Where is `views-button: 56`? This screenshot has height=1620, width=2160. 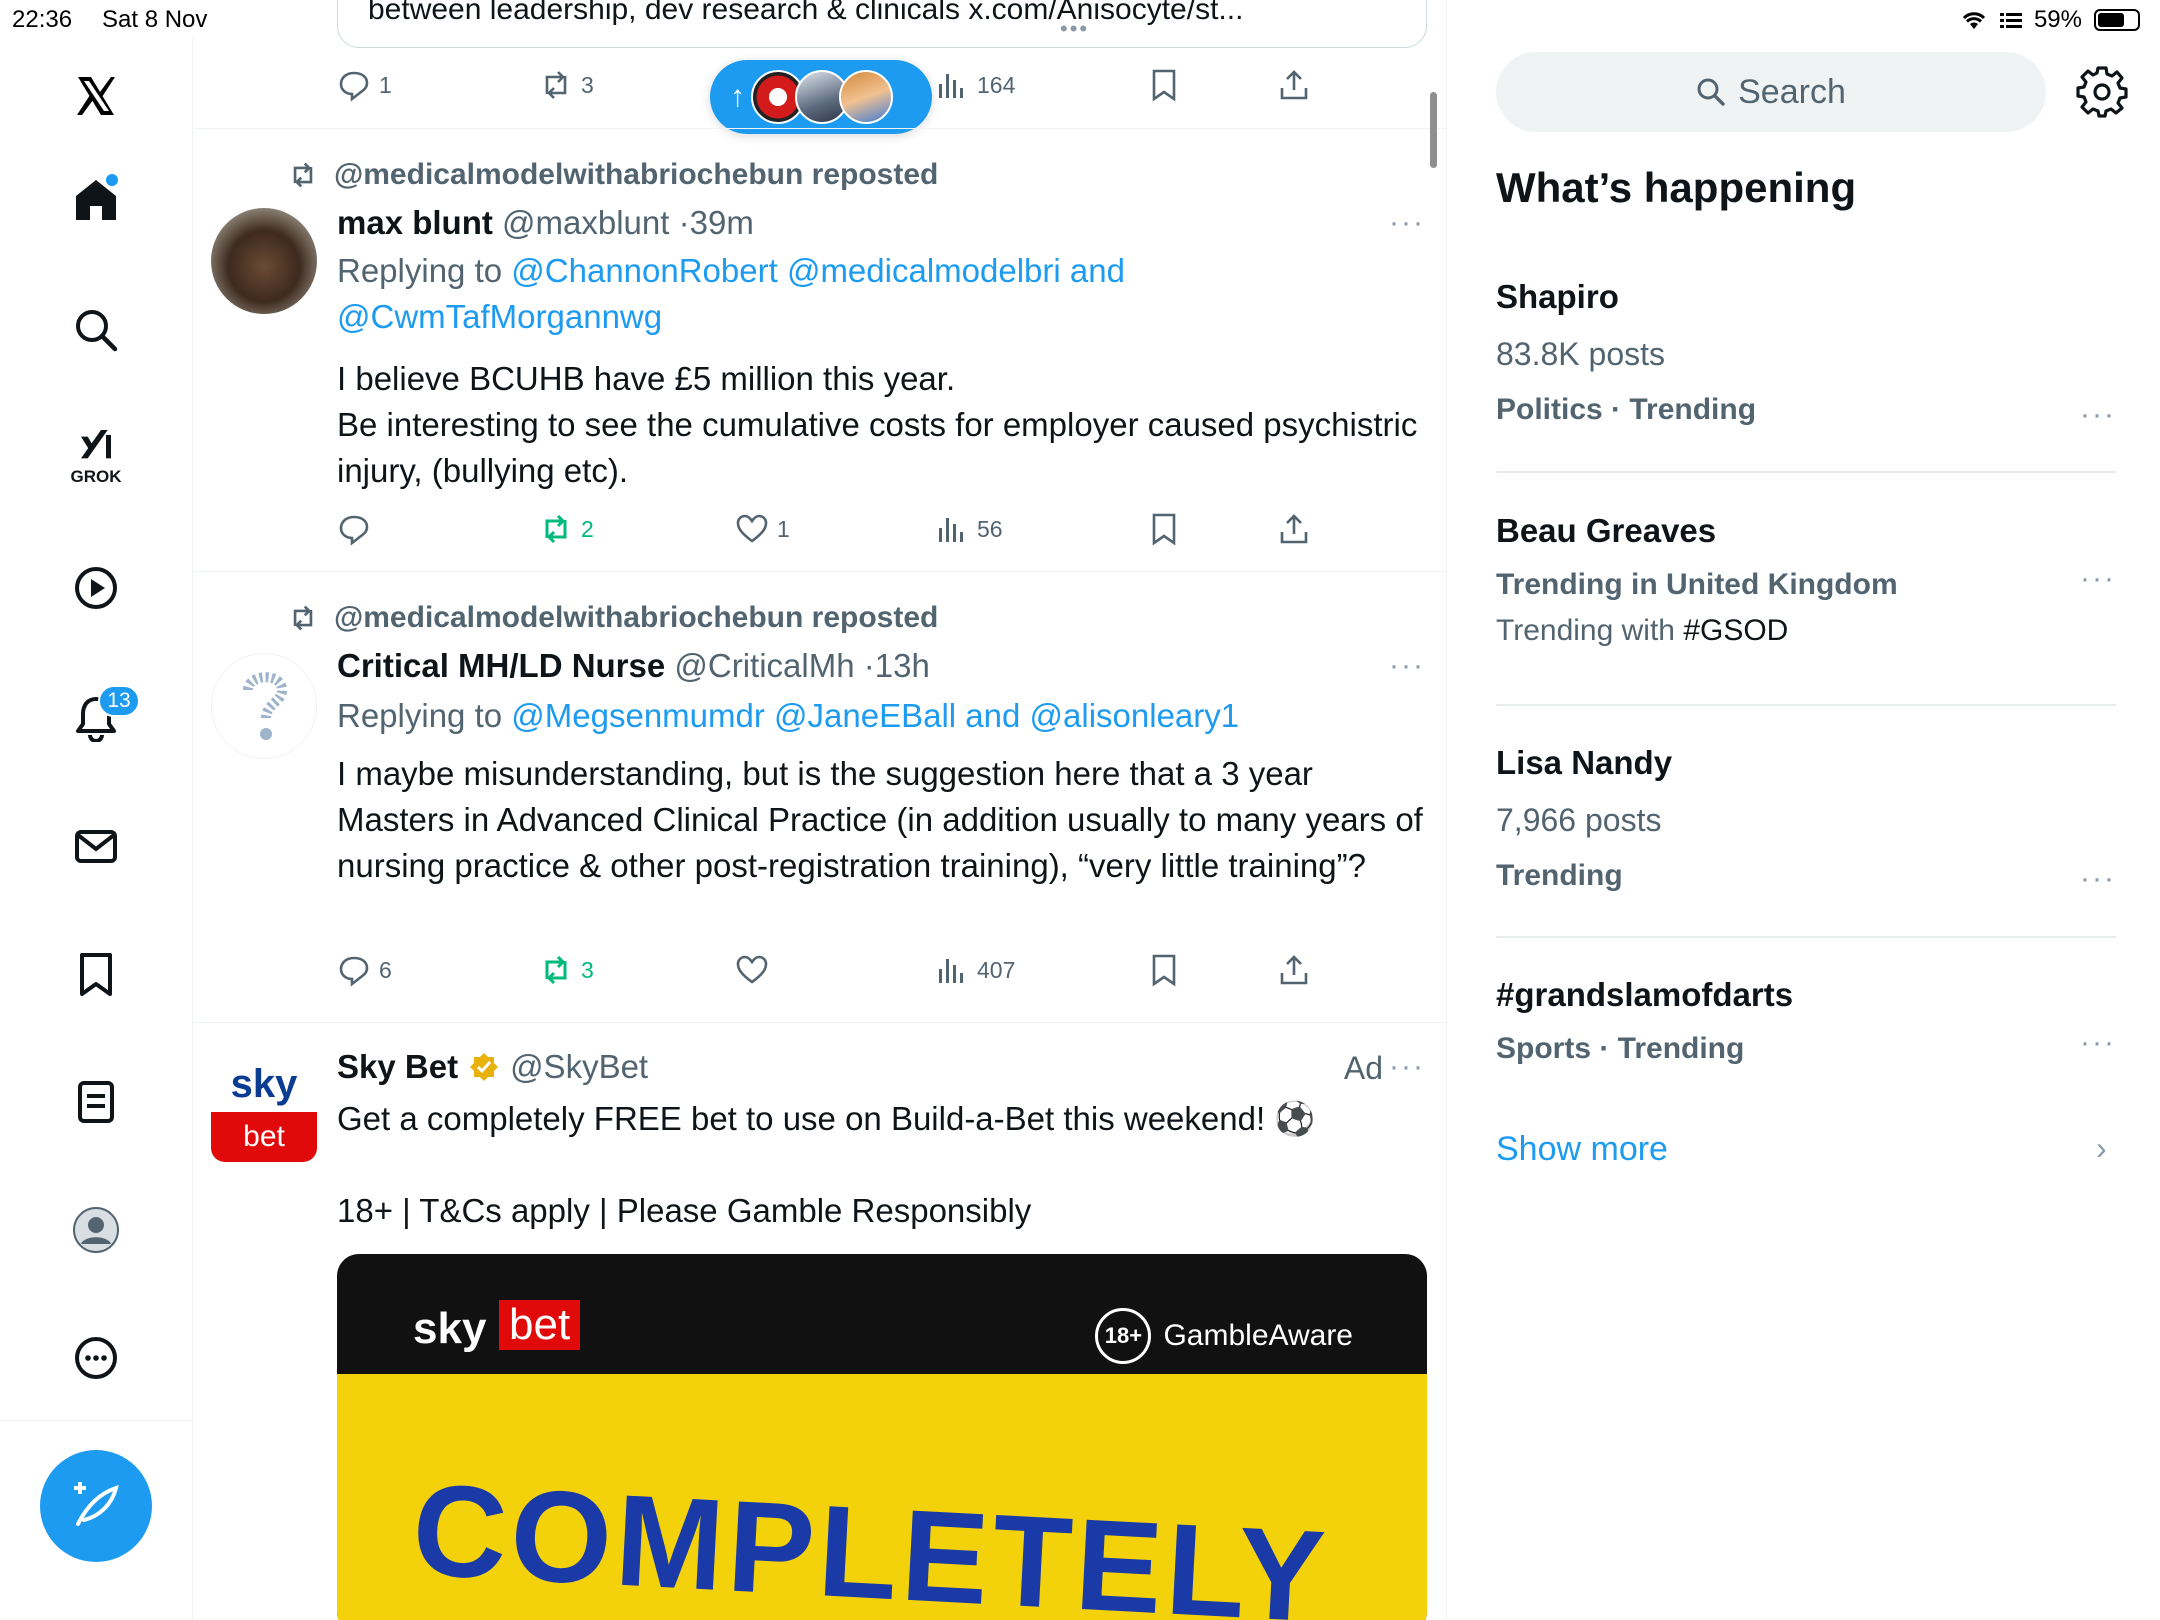 views-button: 56 is located at coordinates (969, 529).